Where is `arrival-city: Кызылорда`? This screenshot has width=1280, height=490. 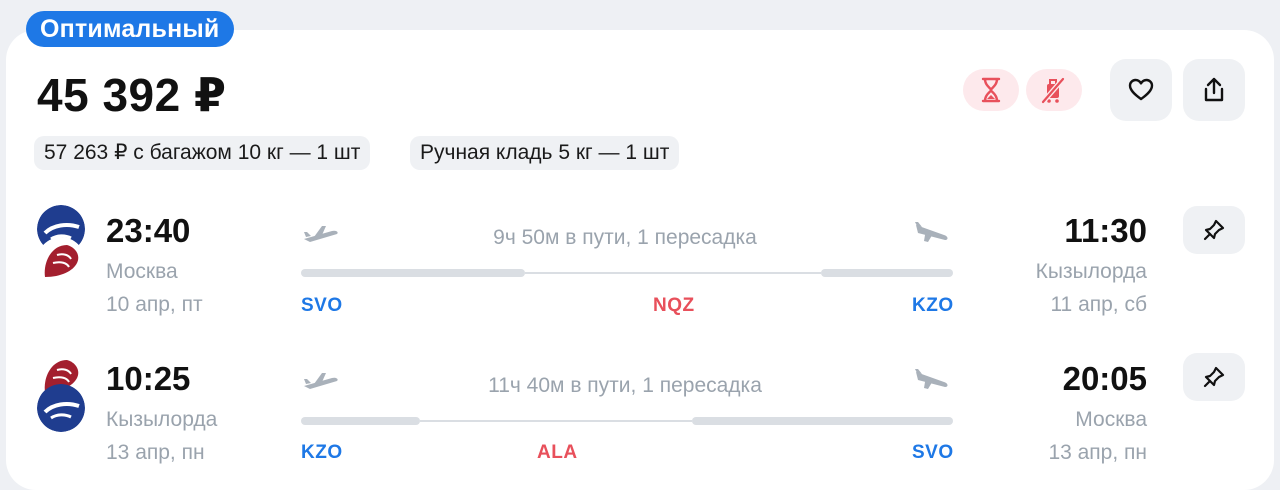 arrival-city: Кызылорда is located at coordinates (1091, 271).